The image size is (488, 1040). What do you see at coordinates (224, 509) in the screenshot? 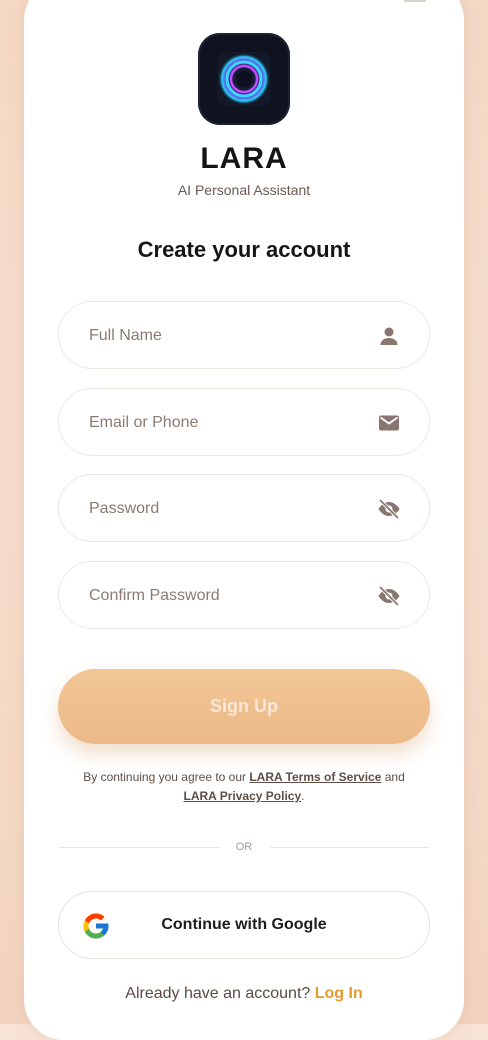
I see `password-input` at bounding box center [224, 509].